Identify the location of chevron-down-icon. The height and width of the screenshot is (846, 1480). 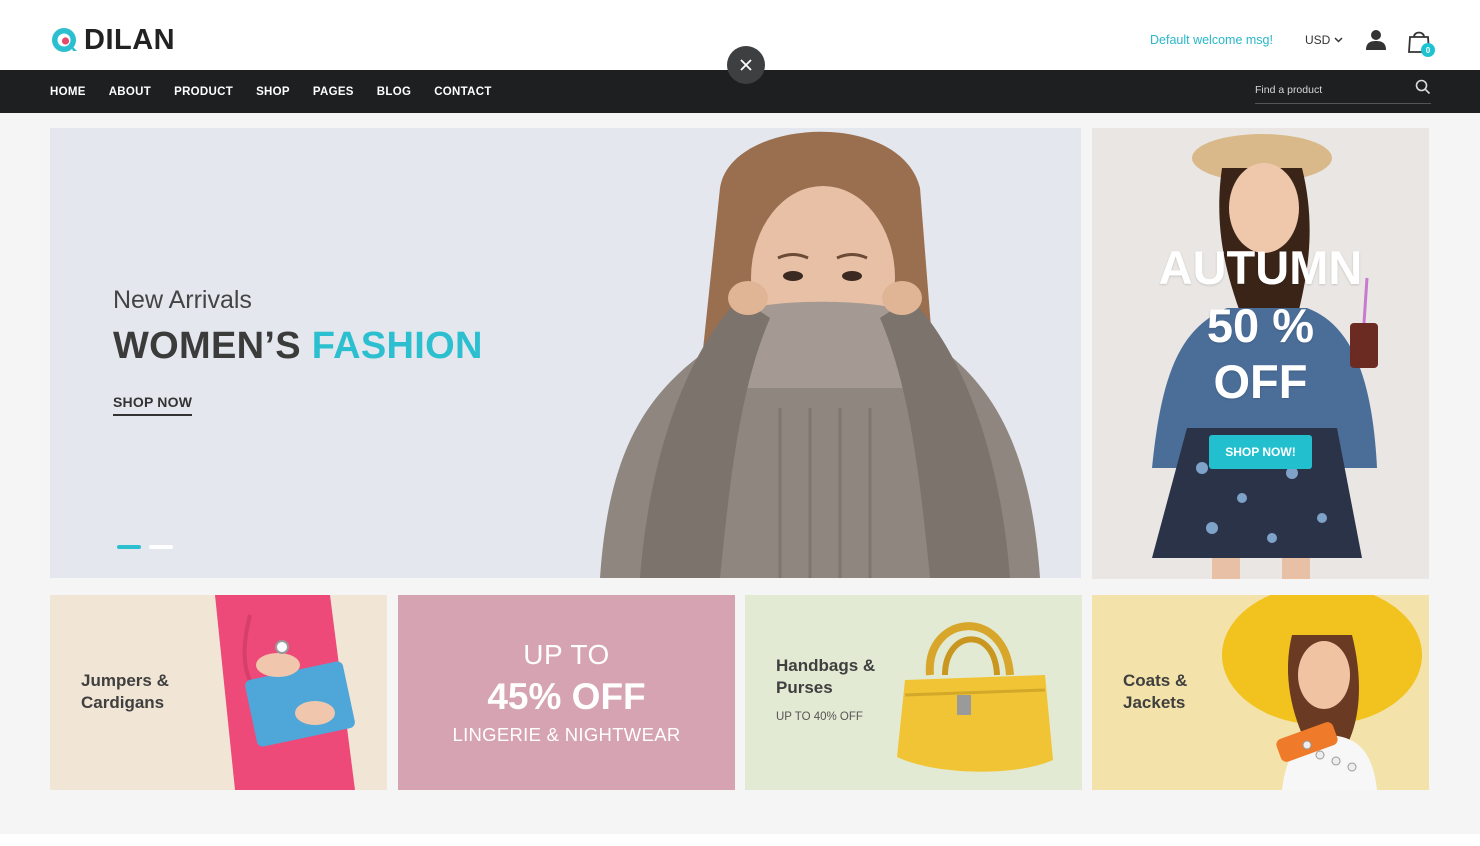
(1338, 40).